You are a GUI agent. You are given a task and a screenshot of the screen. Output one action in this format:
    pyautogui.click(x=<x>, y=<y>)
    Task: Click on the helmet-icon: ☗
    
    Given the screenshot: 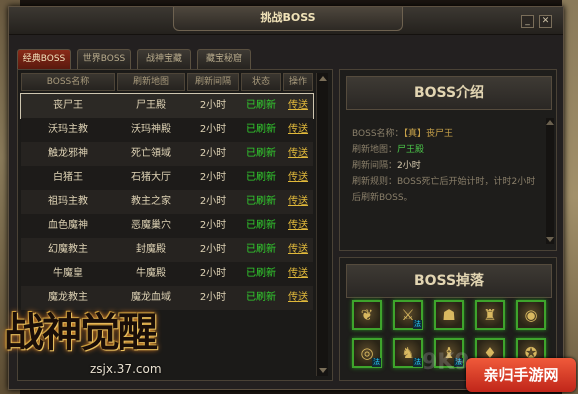 What is the action you would take?
    pyautogui.click(x=449, y=315)
    